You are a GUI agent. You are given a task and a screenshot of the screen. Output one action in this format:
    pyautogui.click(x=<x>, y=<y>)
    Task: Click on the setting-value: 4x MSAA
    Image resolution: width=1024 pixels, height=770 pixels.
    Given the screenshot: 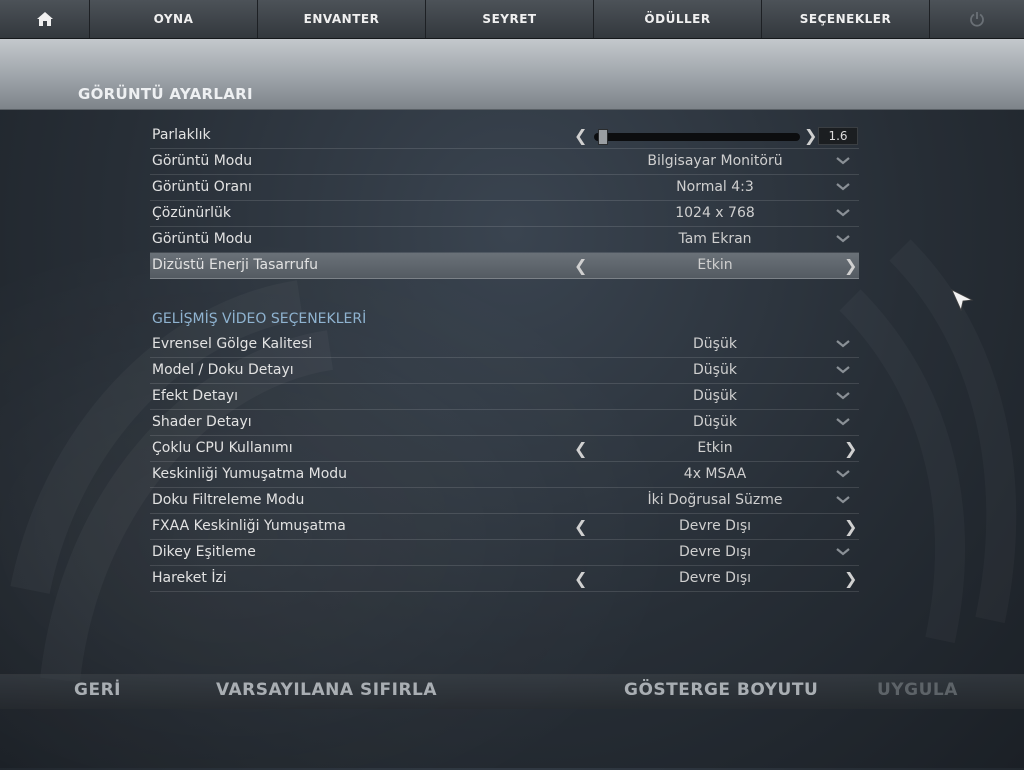 What is the action you would take?
    pyautogui.click(x=715, y=474)
    